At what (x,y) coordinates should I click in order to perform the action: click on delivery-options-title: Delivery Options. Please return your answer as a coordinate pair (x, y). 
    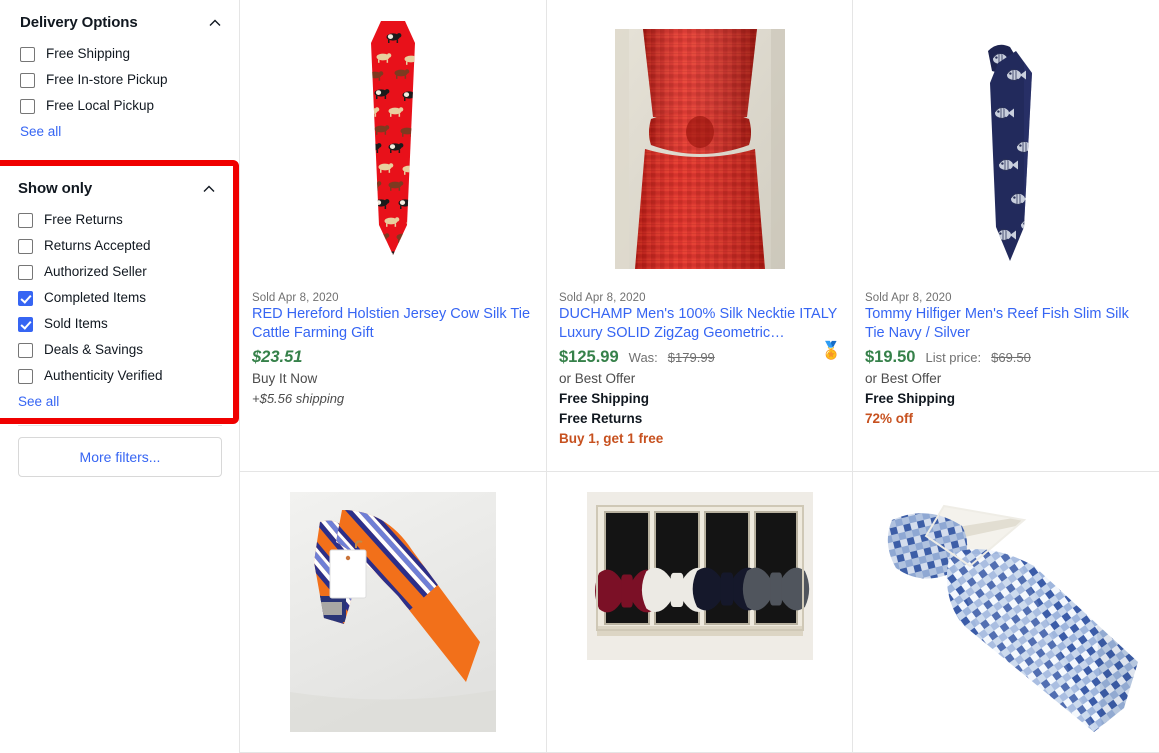
    Looking at the image, I should click on (79, 22).